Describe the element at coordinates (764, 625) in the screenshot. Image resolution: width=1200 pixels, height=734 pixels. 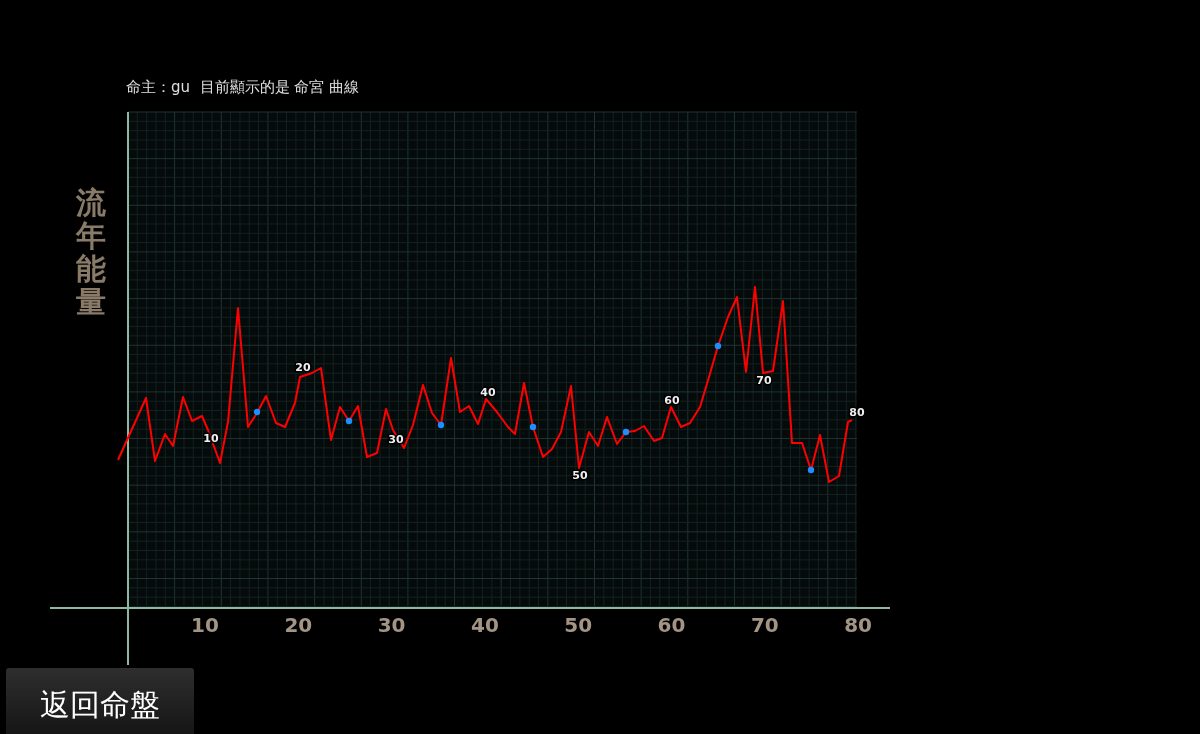
I see `x-tick-label: 70` at that location.